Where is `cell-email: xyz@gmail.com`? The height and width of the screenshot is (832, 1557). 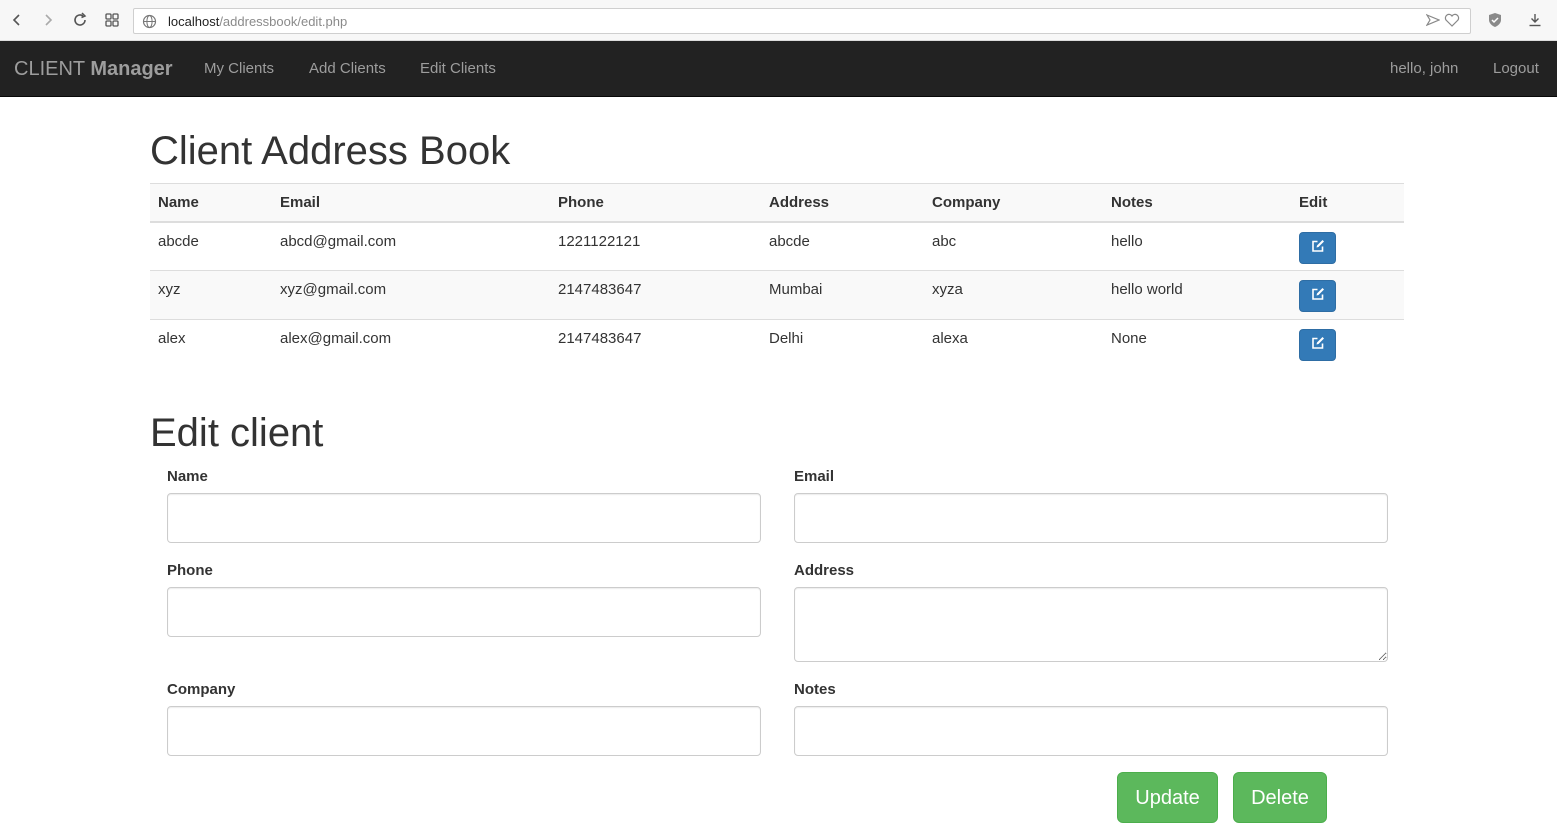 cell-email: xyz@gmail.com is located at coordinates (411, 295).